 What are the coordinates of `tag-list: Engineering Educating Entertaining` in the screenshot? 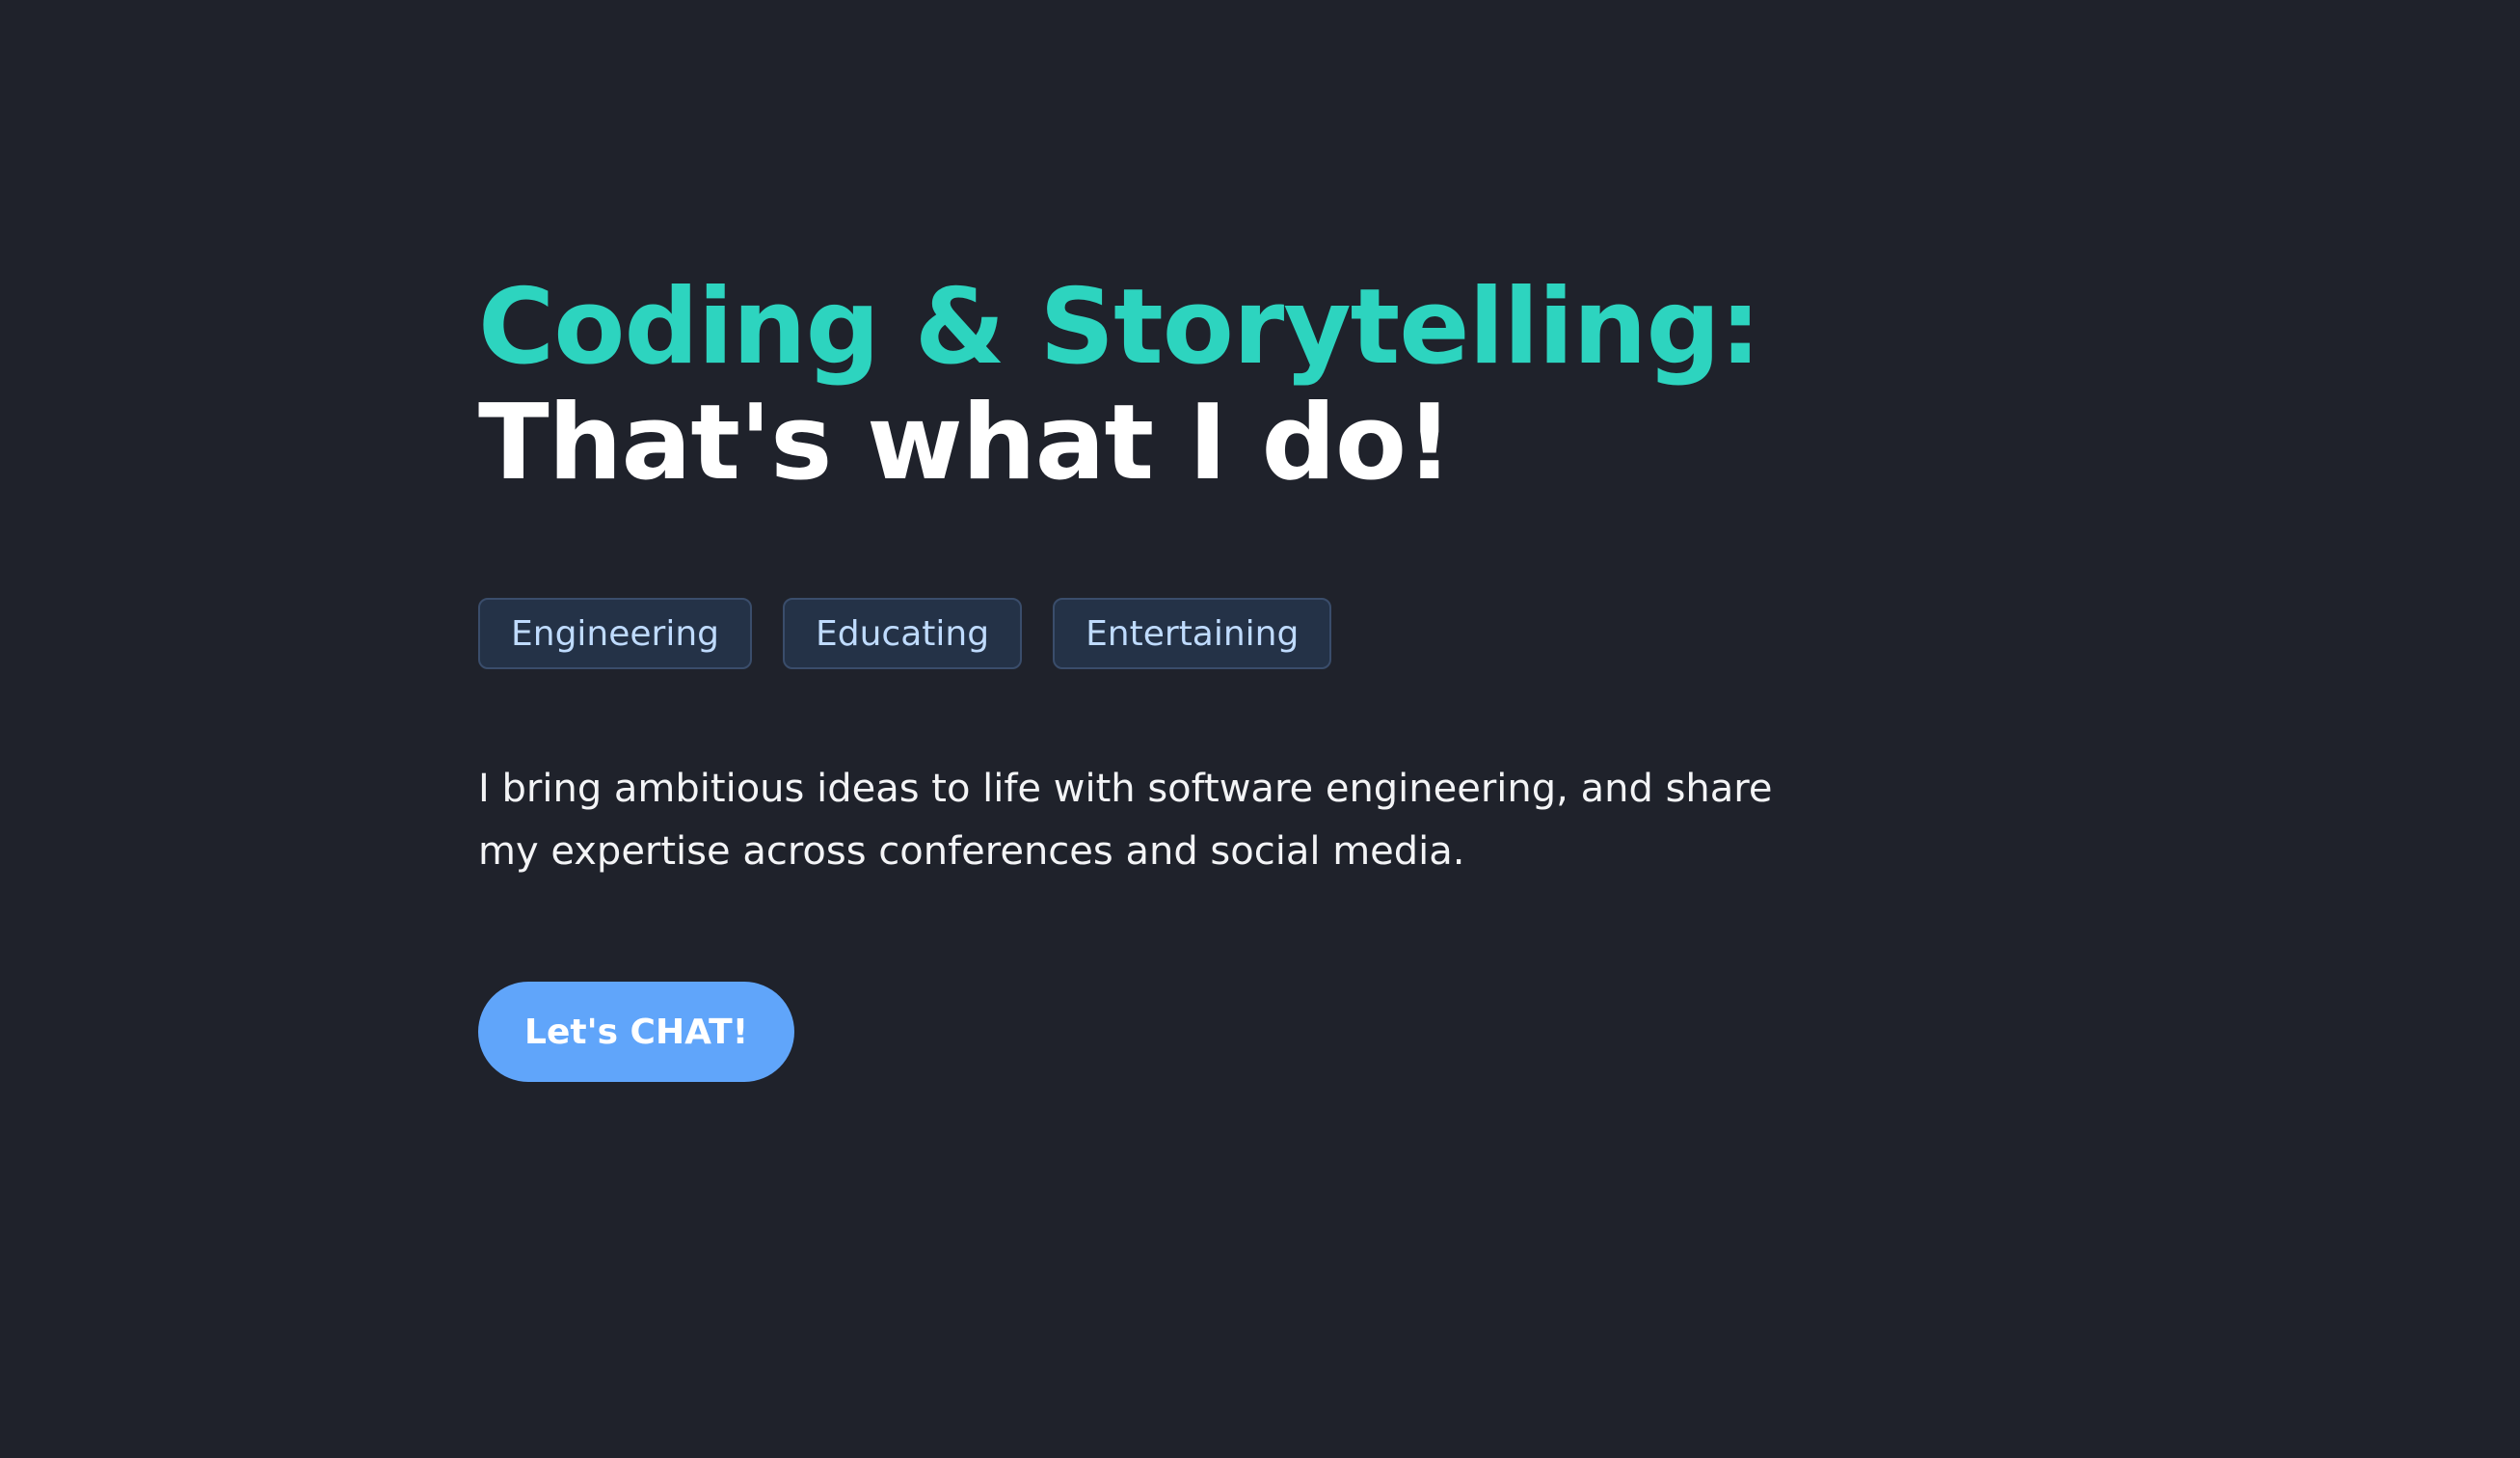 It's located at (1201, 633).